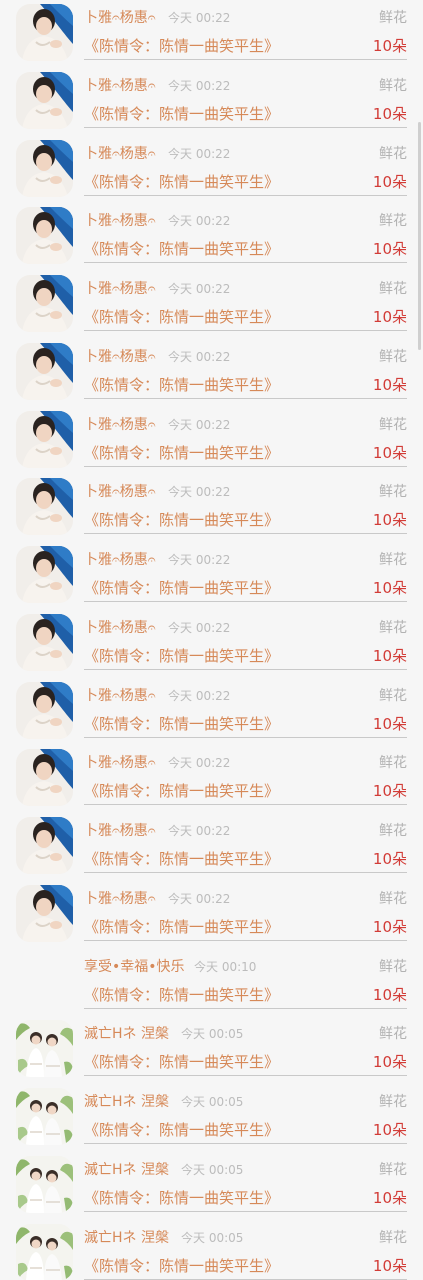 This screenshot has height=1280, width=423. I want to click on list-item: 享受•幸福•快乐 今天 00:10 鲜花 《陈情令：陈情一曲笑平生》 10朵, so click(211, 985).